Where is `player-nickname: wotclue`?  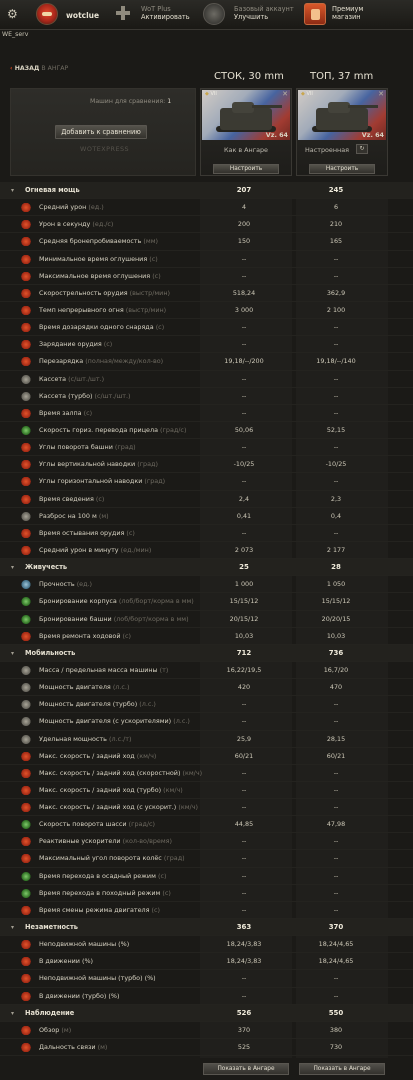
player-nickname: wotclue is located at coordinates (82, 15).